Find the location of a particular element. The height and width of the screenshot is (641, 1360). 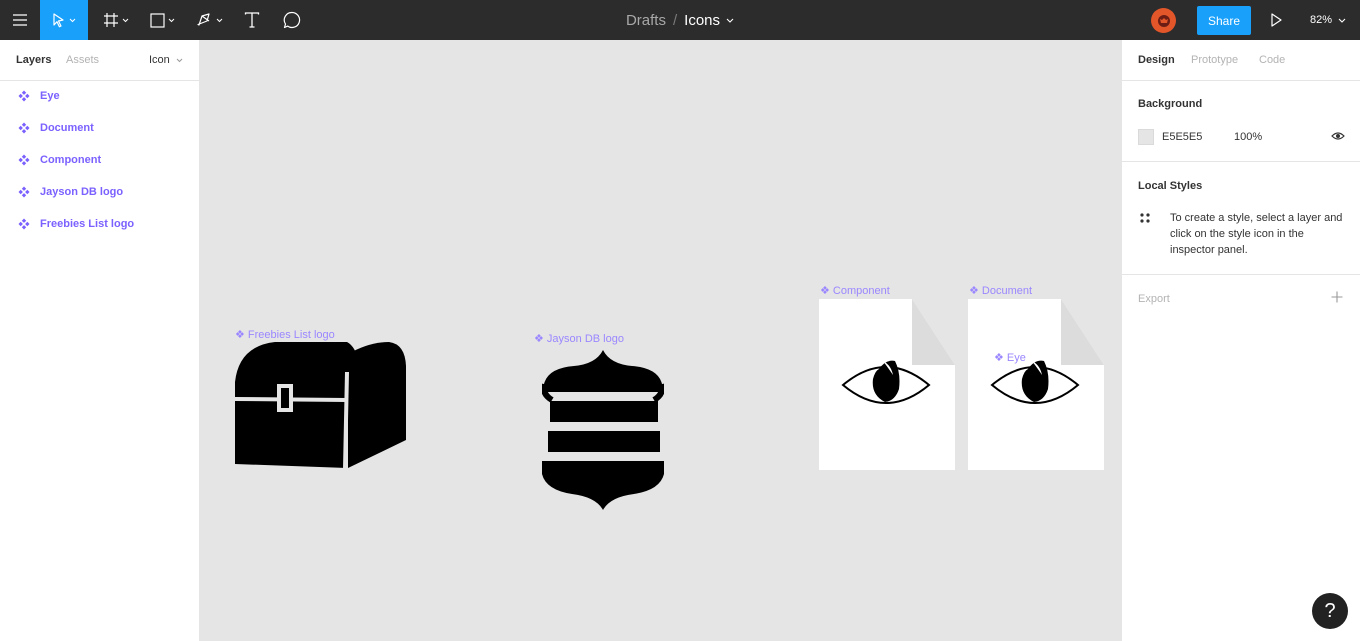

frame-label-jayson: ❖ Jayson DB logo is located at coordinates (579, 338).